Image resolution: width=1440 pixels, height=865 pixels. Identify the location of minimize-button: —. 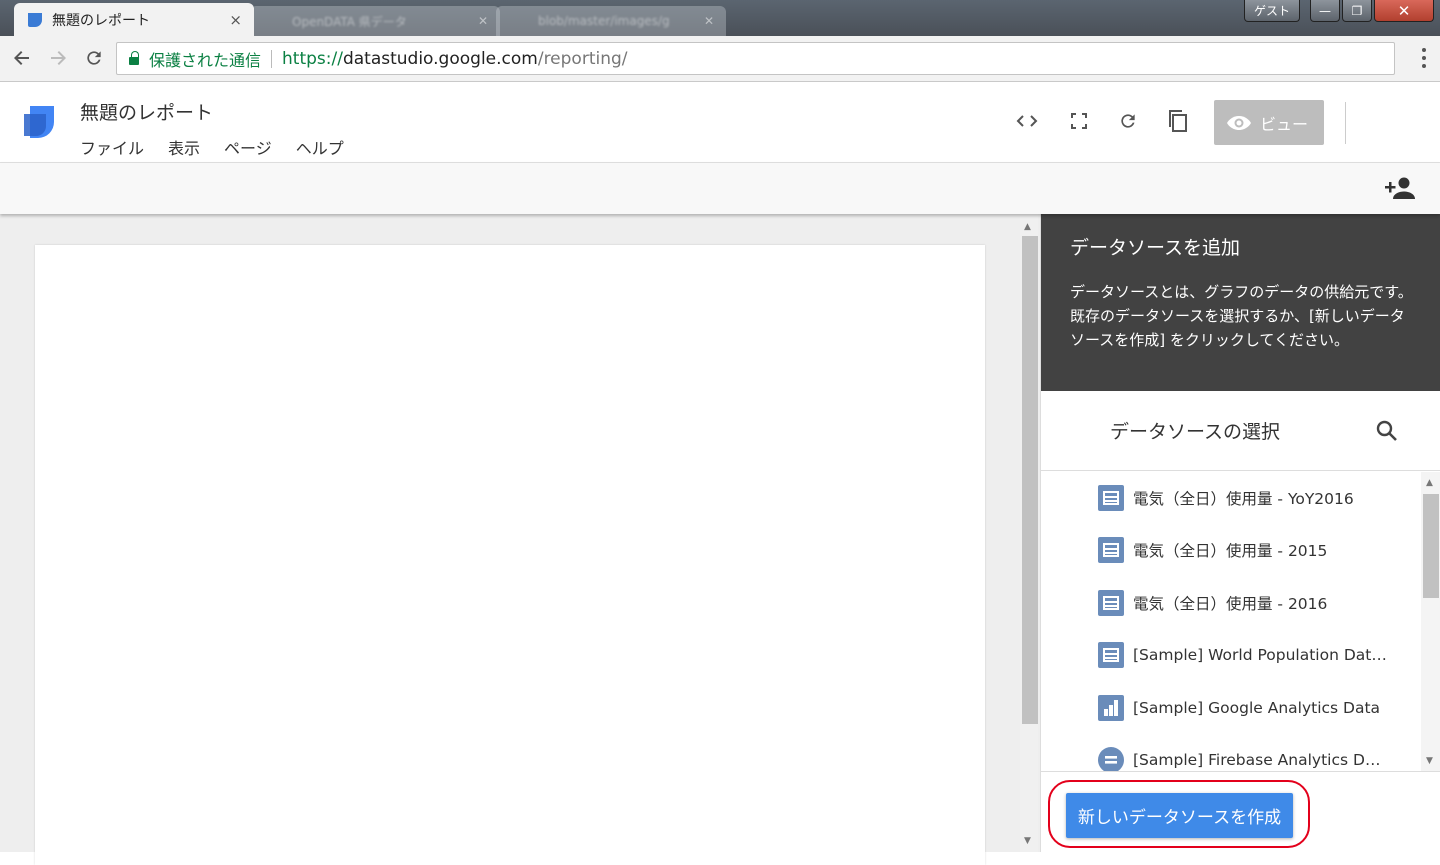
(1325, 11).